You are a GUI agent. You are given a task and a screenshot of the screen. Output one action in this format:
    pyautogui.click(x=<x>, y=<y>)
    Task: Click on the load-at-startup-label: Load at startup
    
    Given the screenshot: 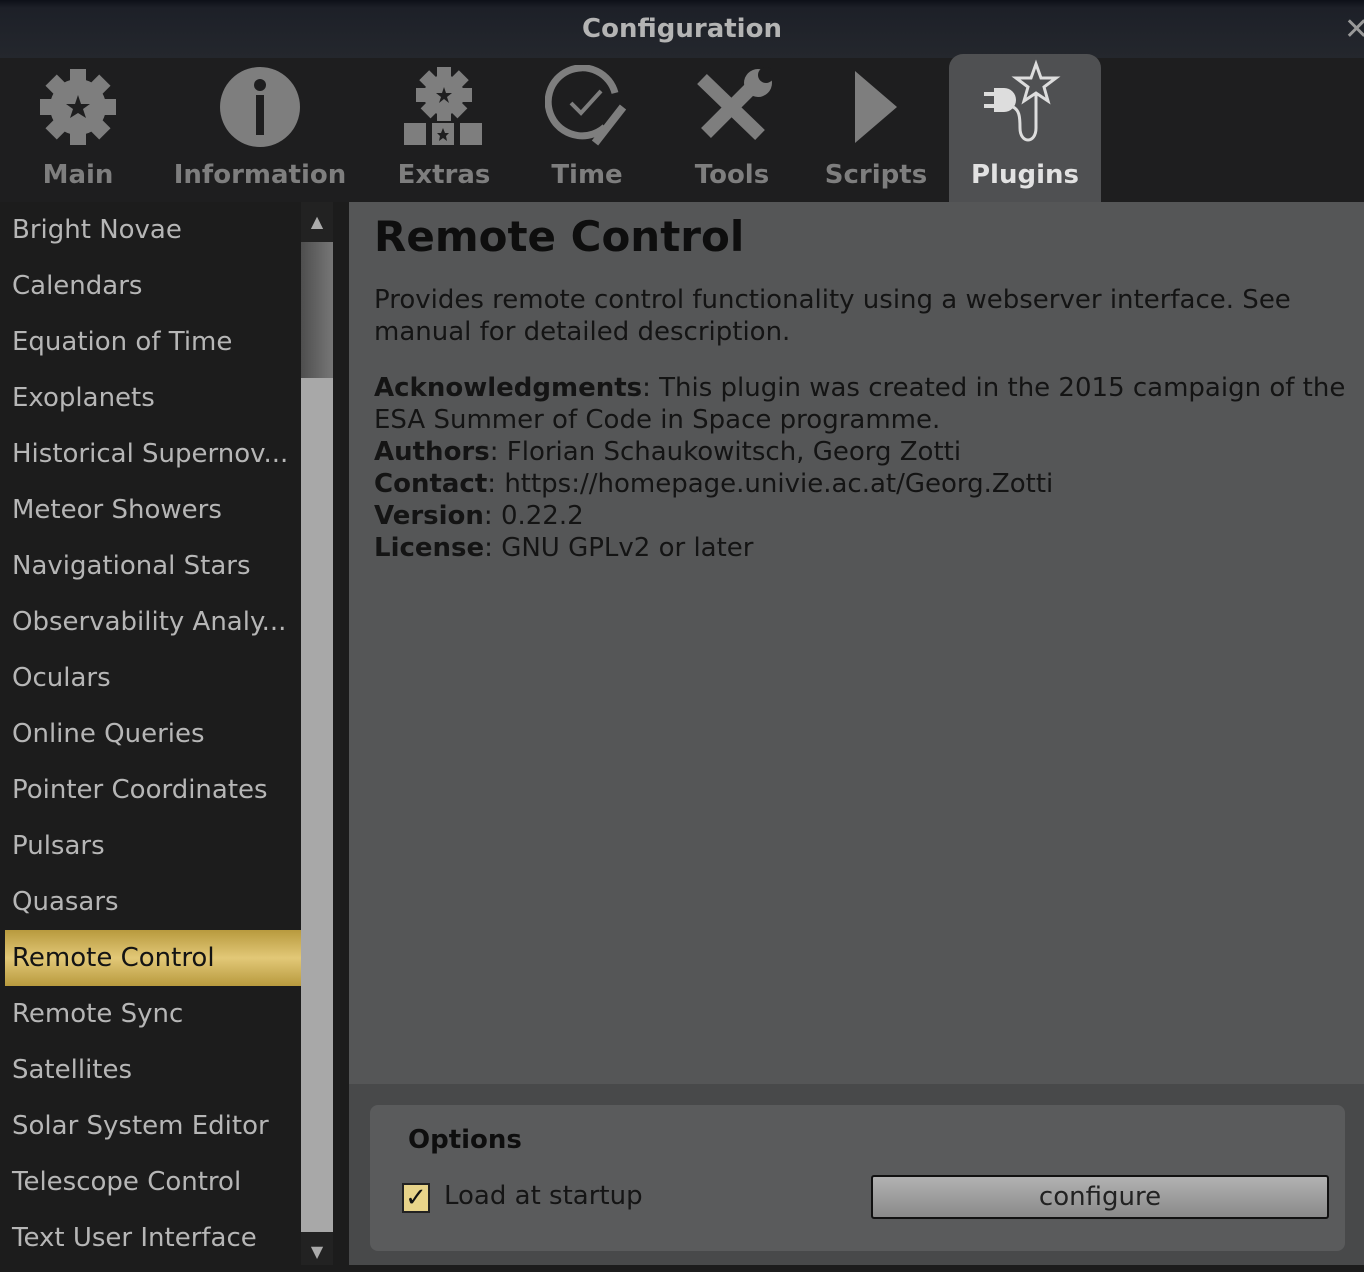 What is the action you would take?
    pyautogui.click(x=543, y=1196)
    